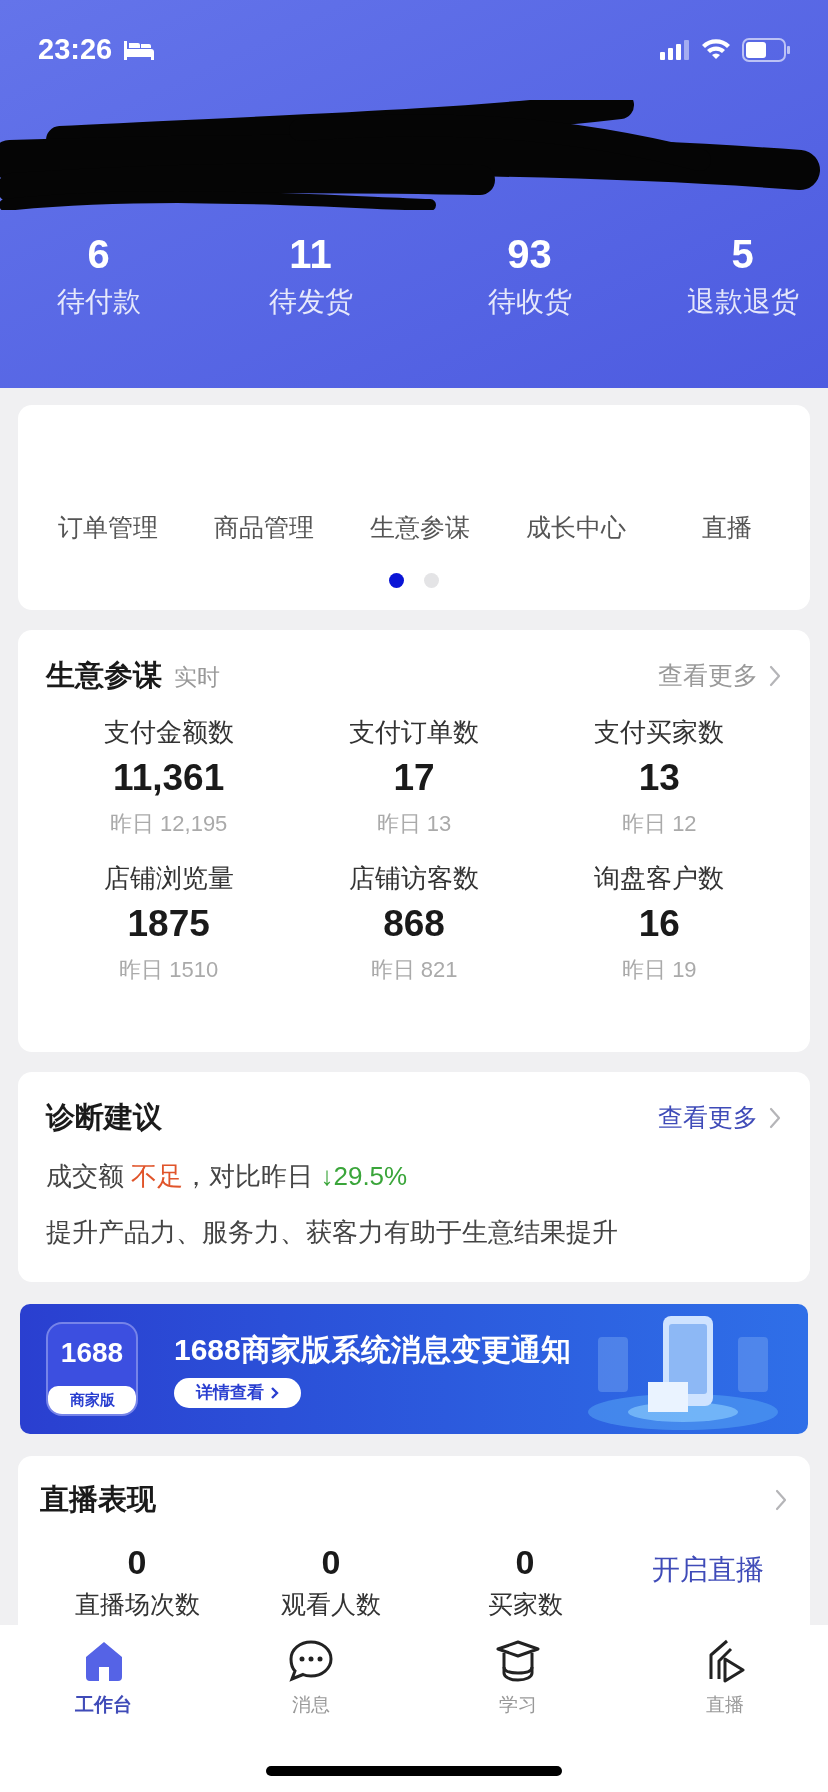 Image resolution: width=828 pixels, height=1792 pixels. Describe the element at coordinates (414, 923) in the screenshot. I see `metric-value: 868` at that location.